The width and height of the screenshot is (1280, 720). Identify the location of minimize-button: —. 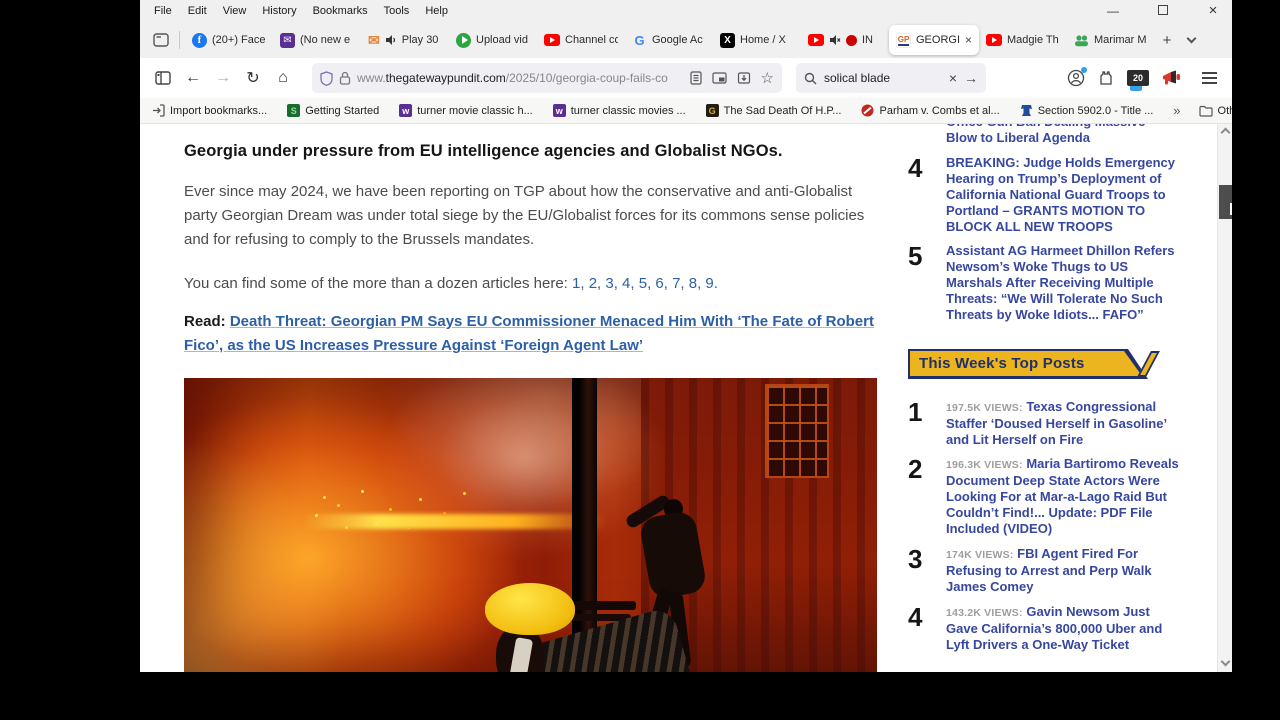
(1113, 11).